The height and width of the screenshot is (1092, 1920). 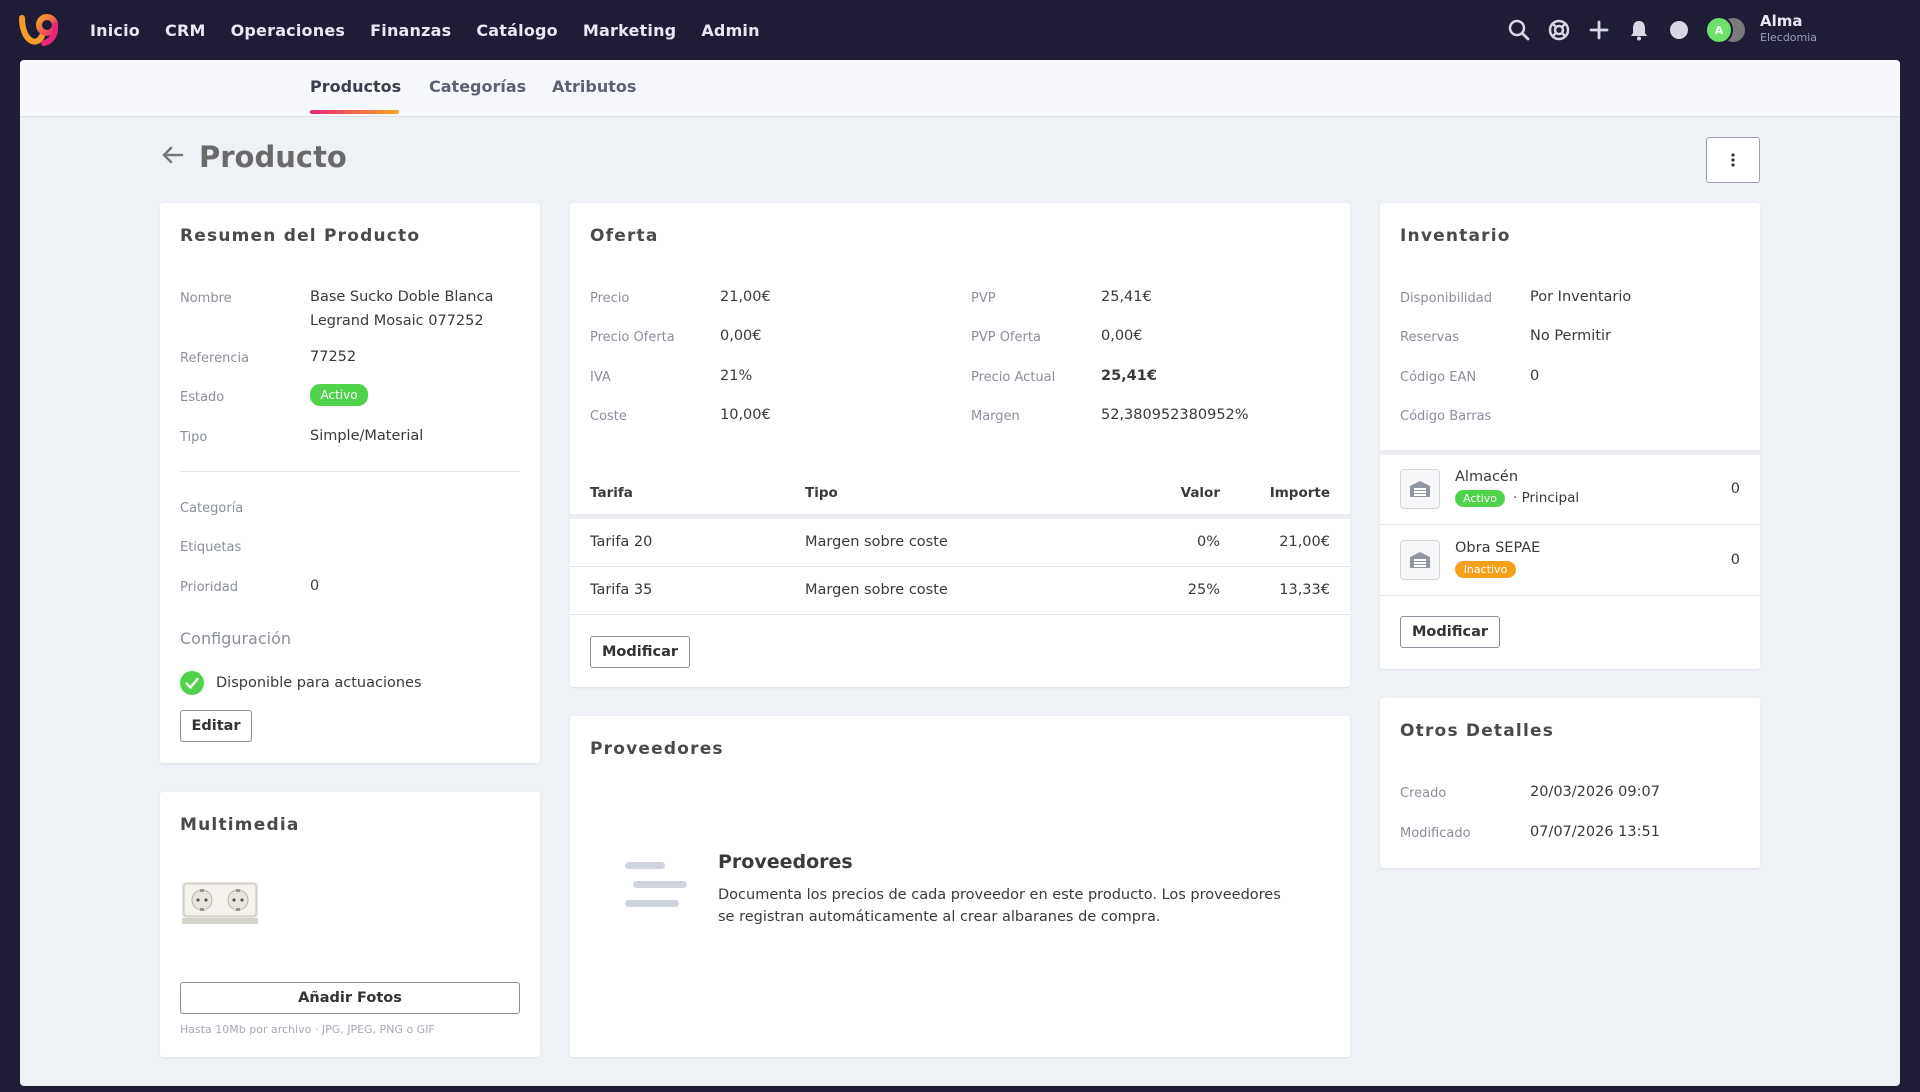 I want to click on warehouse-row: Almacén Activo · Principal 0, so click(x=1570, y=490).